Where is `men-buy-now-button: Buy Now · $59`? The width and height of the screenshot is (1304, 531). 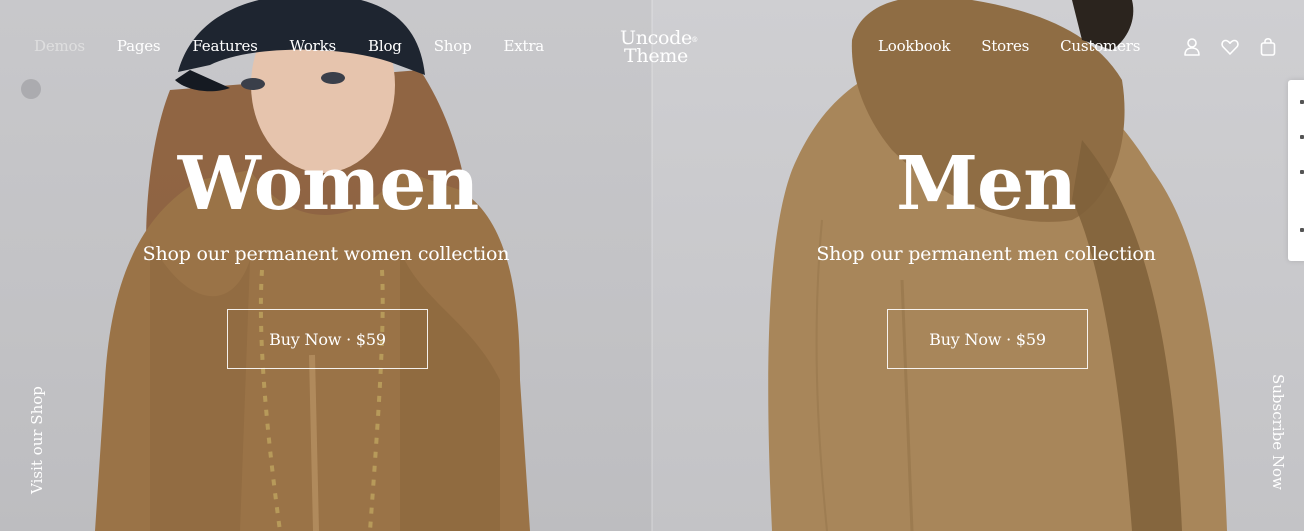
men-buy-now-button: Buy Now · $59 is located at coordinates (987, 339).